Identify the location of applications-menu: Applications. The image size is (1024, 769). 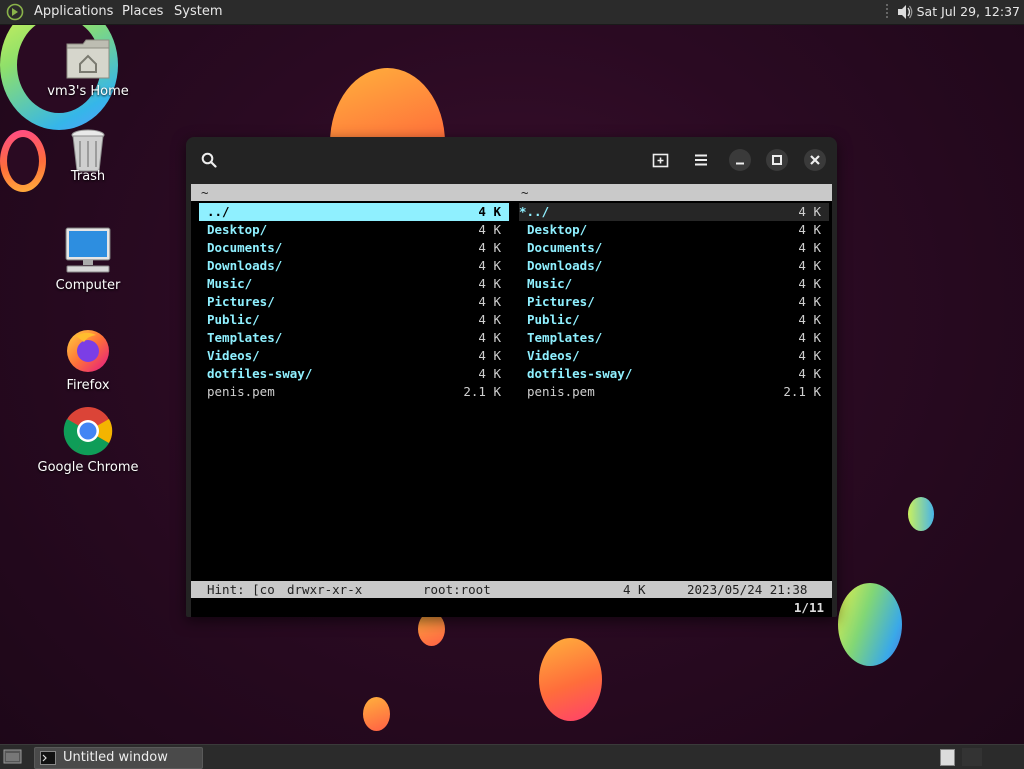
(73, 12).